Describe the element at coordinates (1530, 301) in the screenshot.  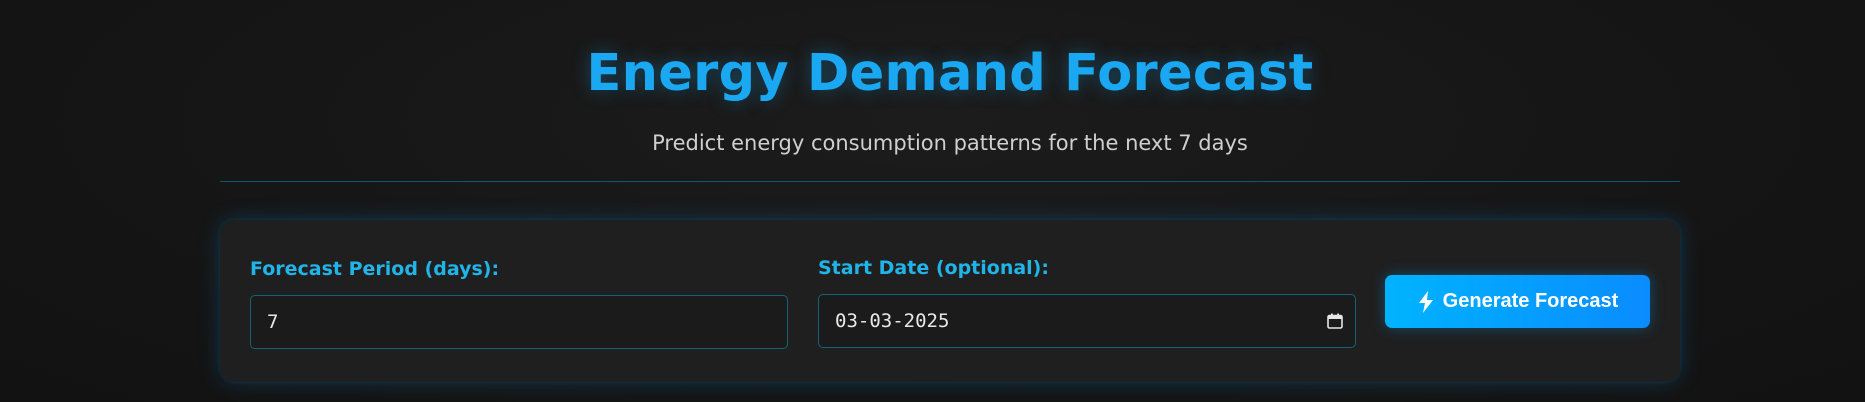
I see `generate-forecast-label: Generate Forecast` at that location.